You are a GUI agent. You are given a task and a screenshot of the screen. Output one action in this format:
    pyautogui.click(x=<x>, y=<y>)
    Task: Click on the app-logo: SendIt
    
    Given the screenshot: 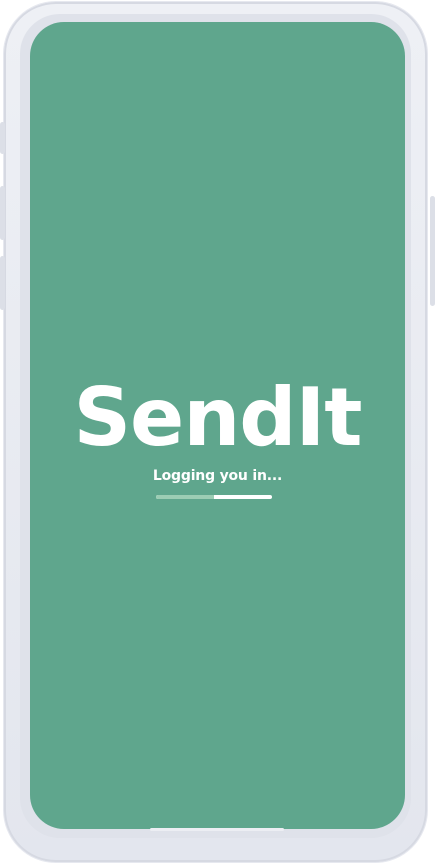 What is the action you would take?
    pyautogui.click(x=217, y=417)
    